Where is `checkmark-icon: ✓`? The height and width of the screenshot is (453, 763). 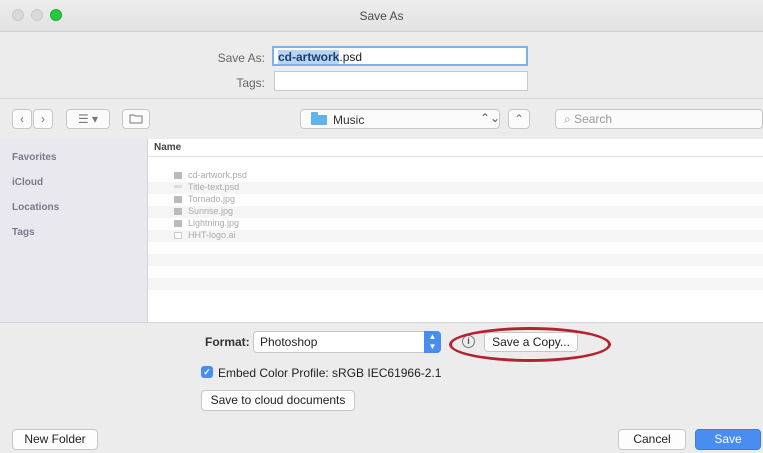 checkmark-icon: ✓ is located at coordinates (207, 372).